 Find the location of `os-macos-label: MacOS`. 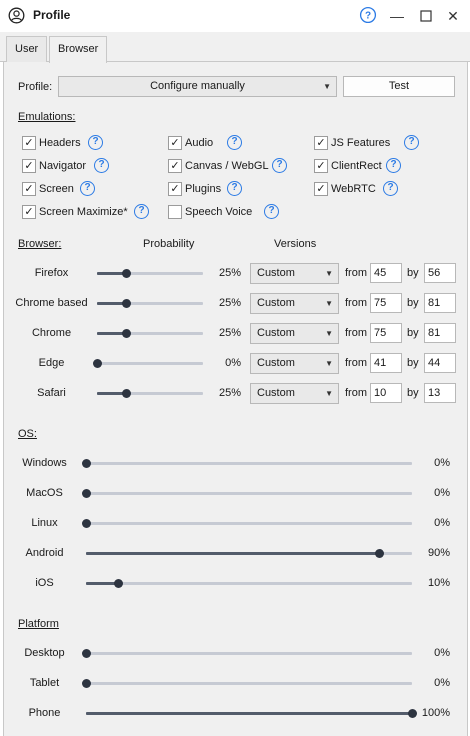

os-macos-label: MacOS is located at coordinates (44, 493).